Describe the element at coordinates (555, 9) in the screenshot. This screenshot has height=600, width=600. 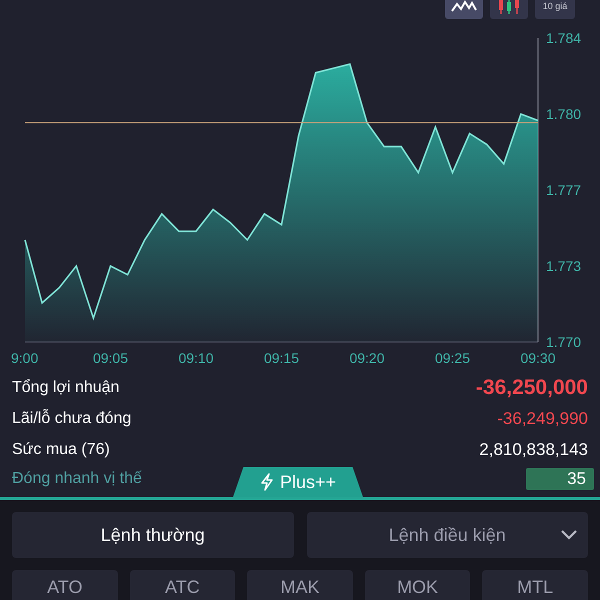
I see `price-levels-button: 10 giá` at that location.